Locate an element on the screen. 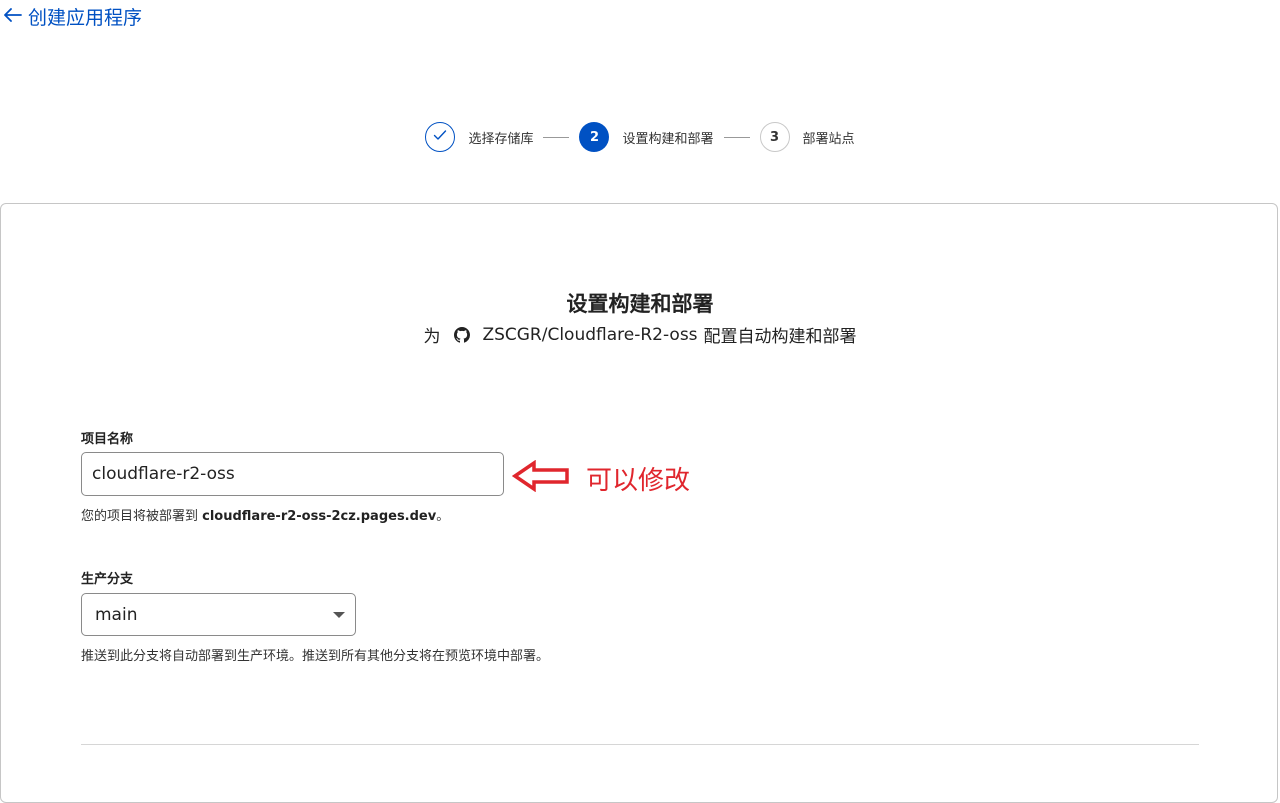 This screenshot has height=803, width=1280. repo-name: ZSCGR/Cloudflare-R2-oss is located at coordinates (590, 334).